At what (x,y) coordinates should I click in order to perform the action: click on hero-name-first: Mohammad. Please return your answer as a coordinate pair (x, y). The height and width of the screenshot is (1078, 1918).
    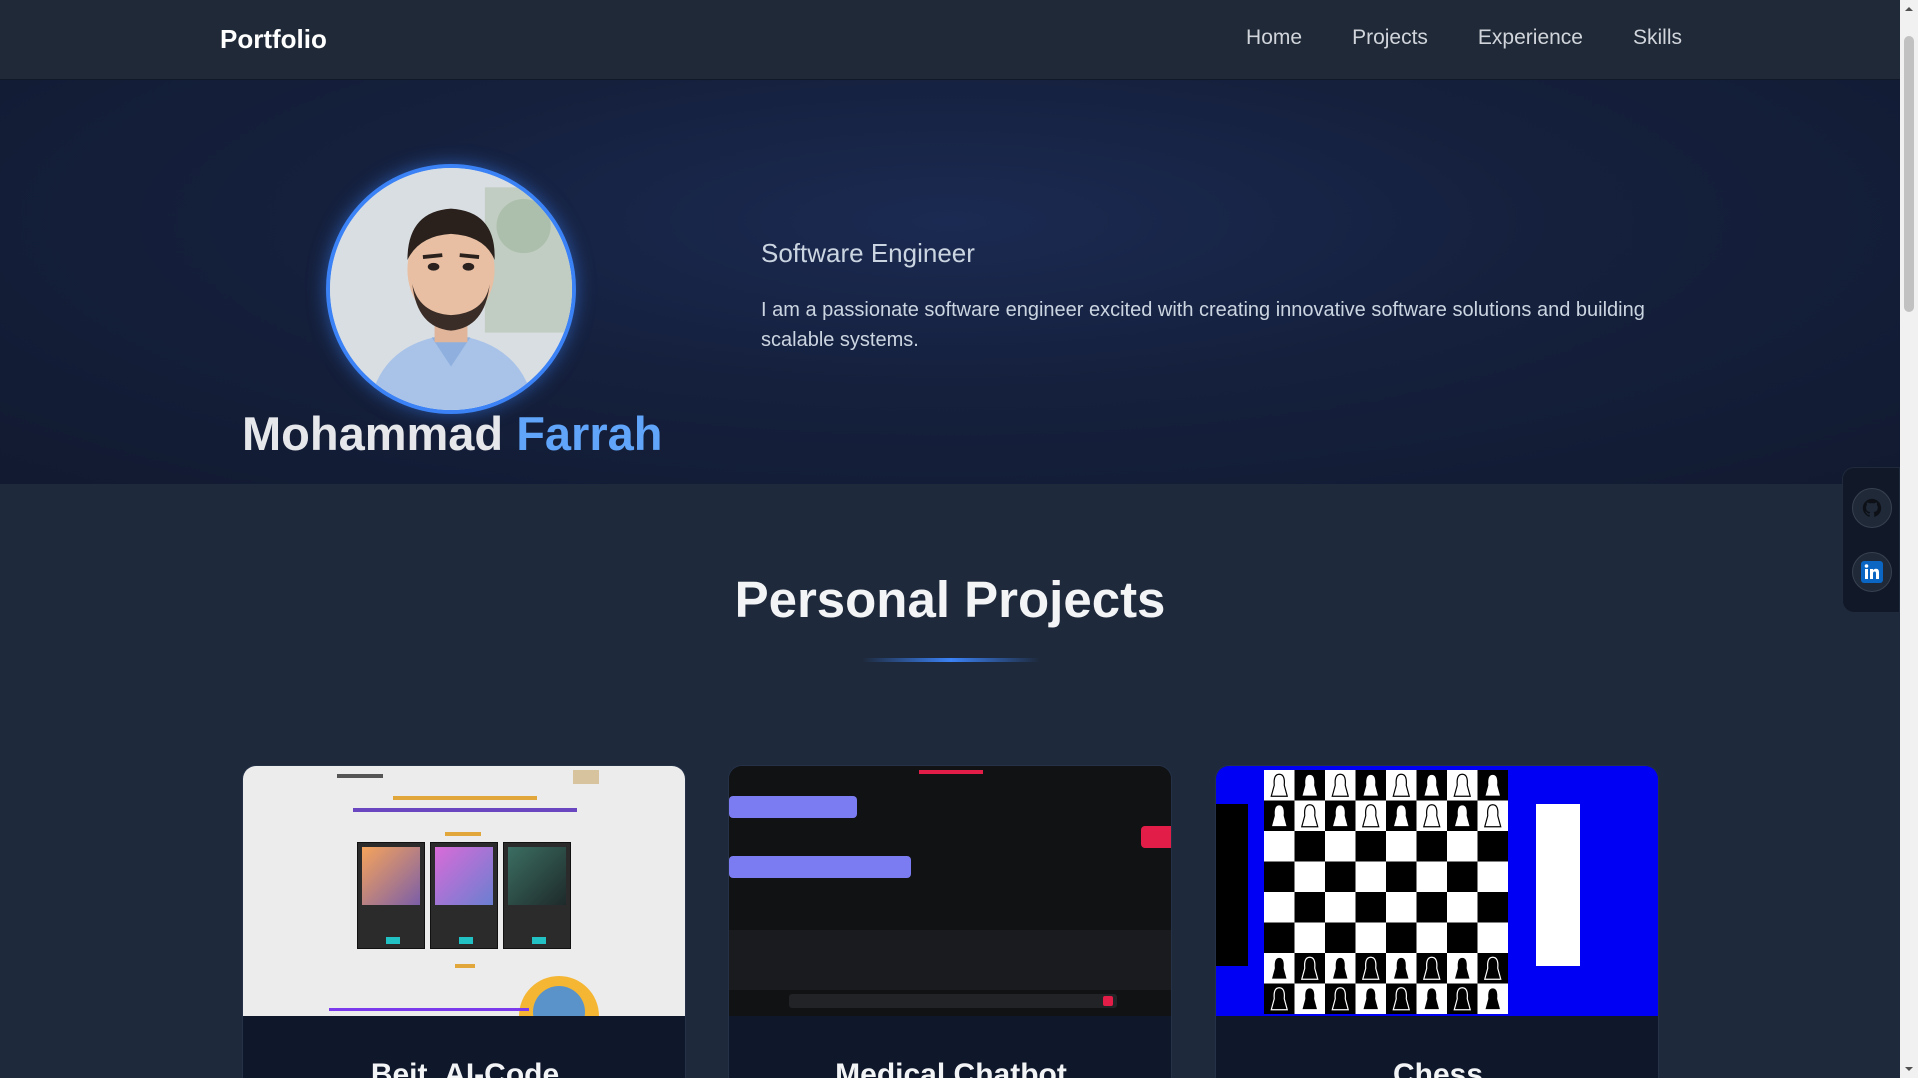
    Looking at the image, I should click on (373, 433).